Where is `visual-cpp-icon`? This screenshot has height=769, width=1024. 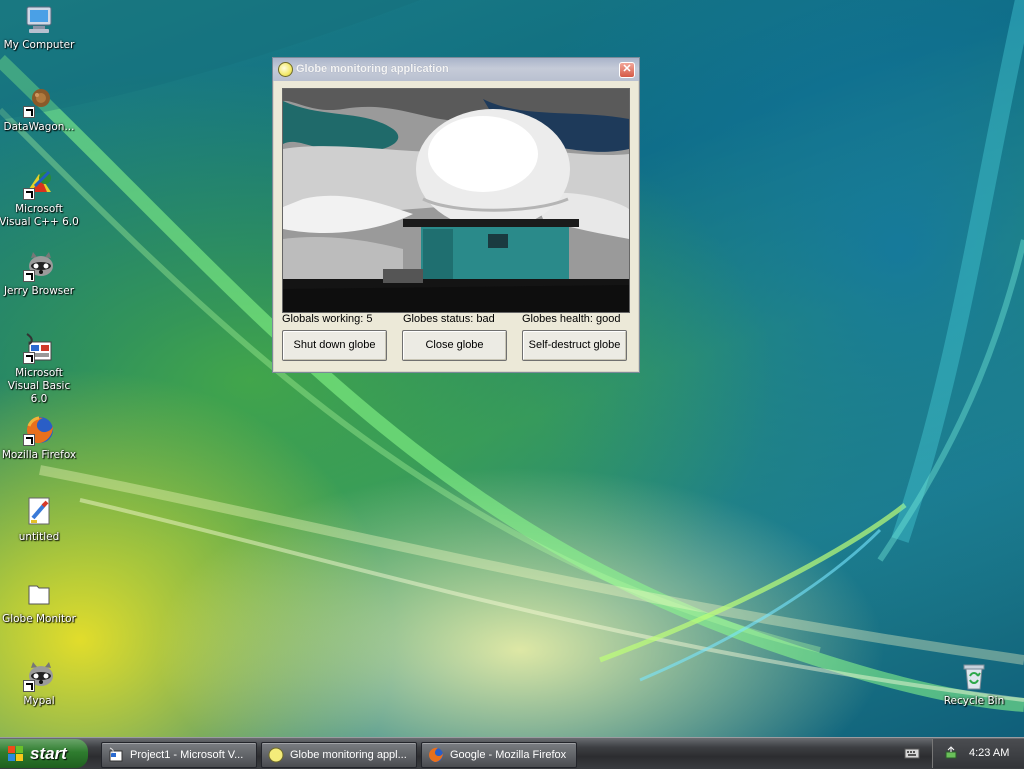
visual-cpp-icon is located at coordinates (39, 184).